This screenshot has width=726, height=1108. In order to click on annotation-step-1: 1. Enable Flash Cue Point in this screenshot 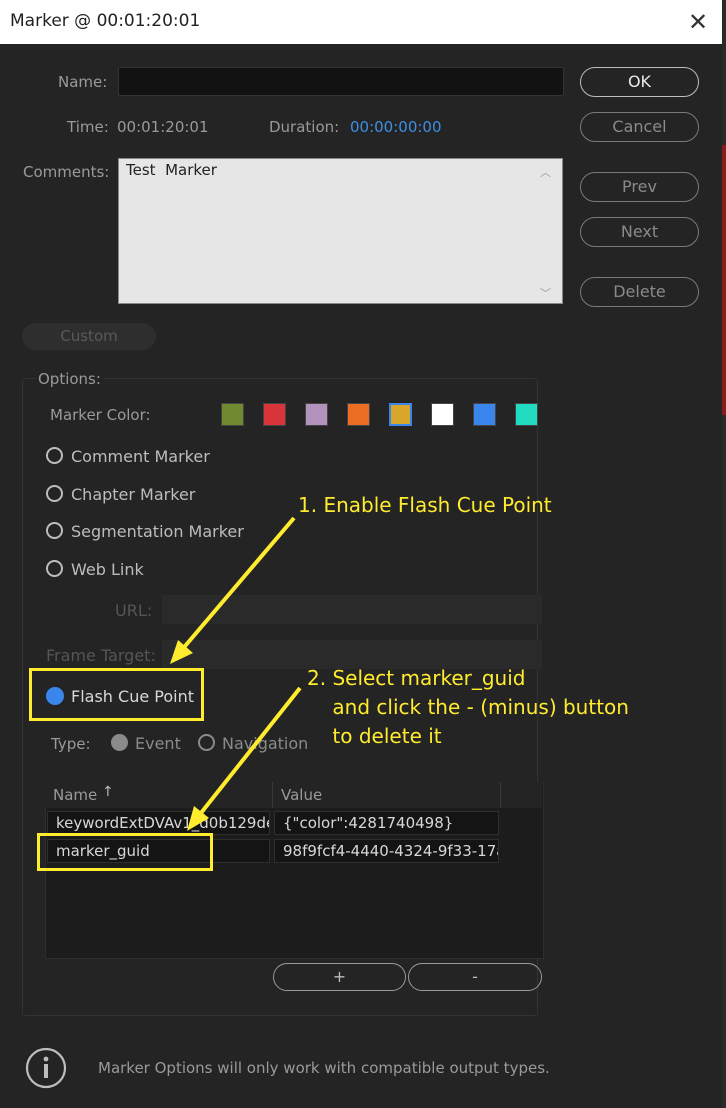, I will do `click(425, 505)`.